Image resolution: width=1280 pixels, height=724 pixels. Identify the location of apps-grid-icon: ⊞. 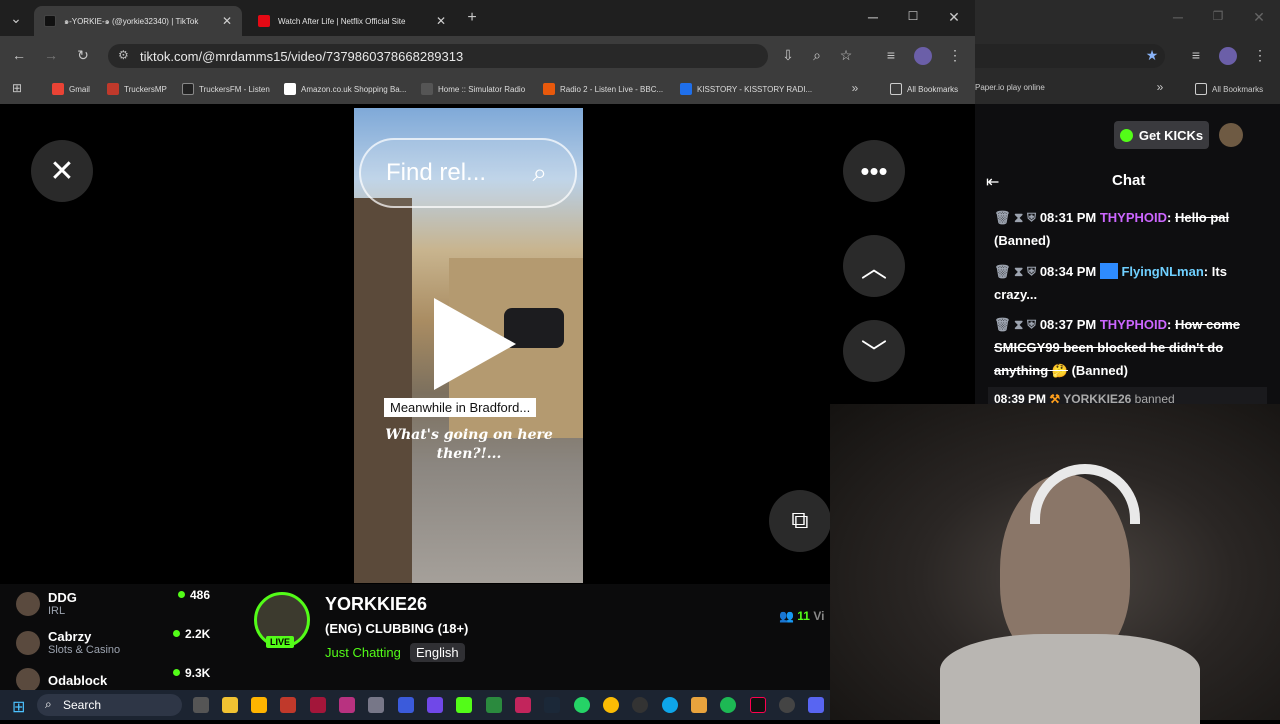
(17, 88).